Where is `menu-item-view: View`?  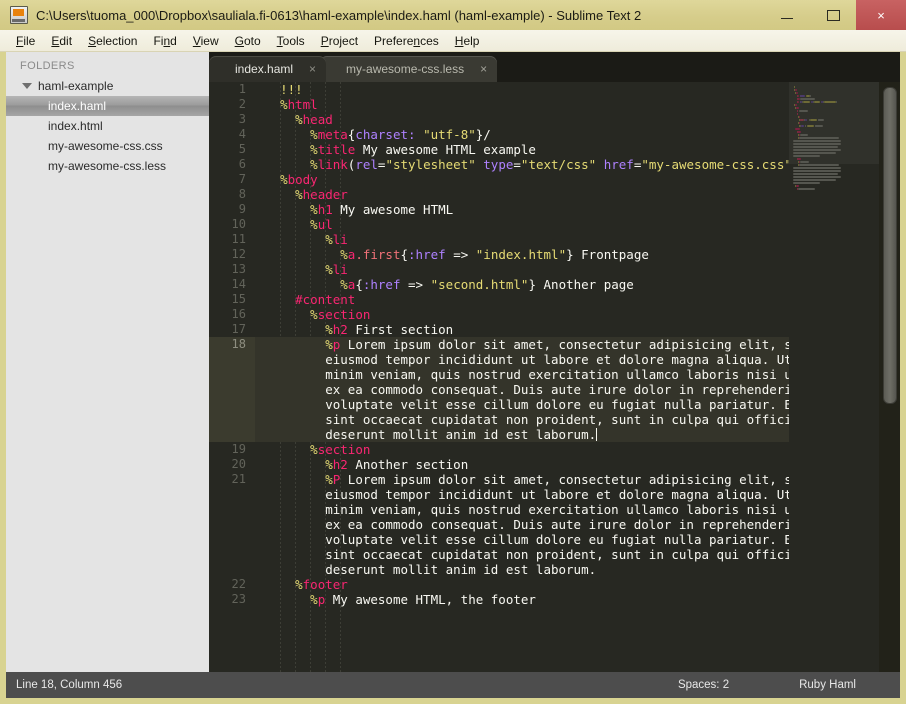 menu-item-view: View is located at coordinates (206, 41).